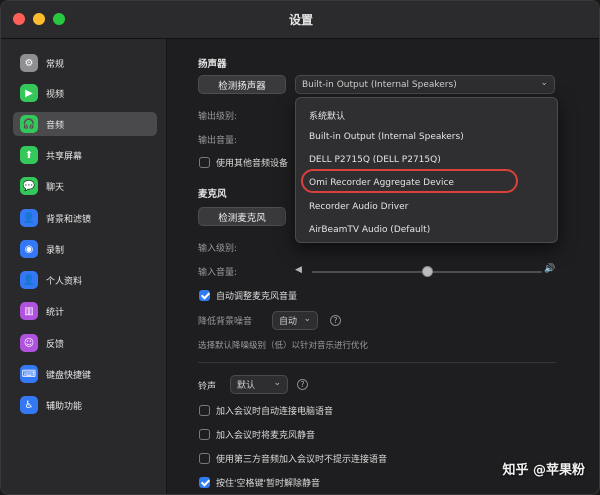  I want to click on highlight-annotation, so click(409, 181).